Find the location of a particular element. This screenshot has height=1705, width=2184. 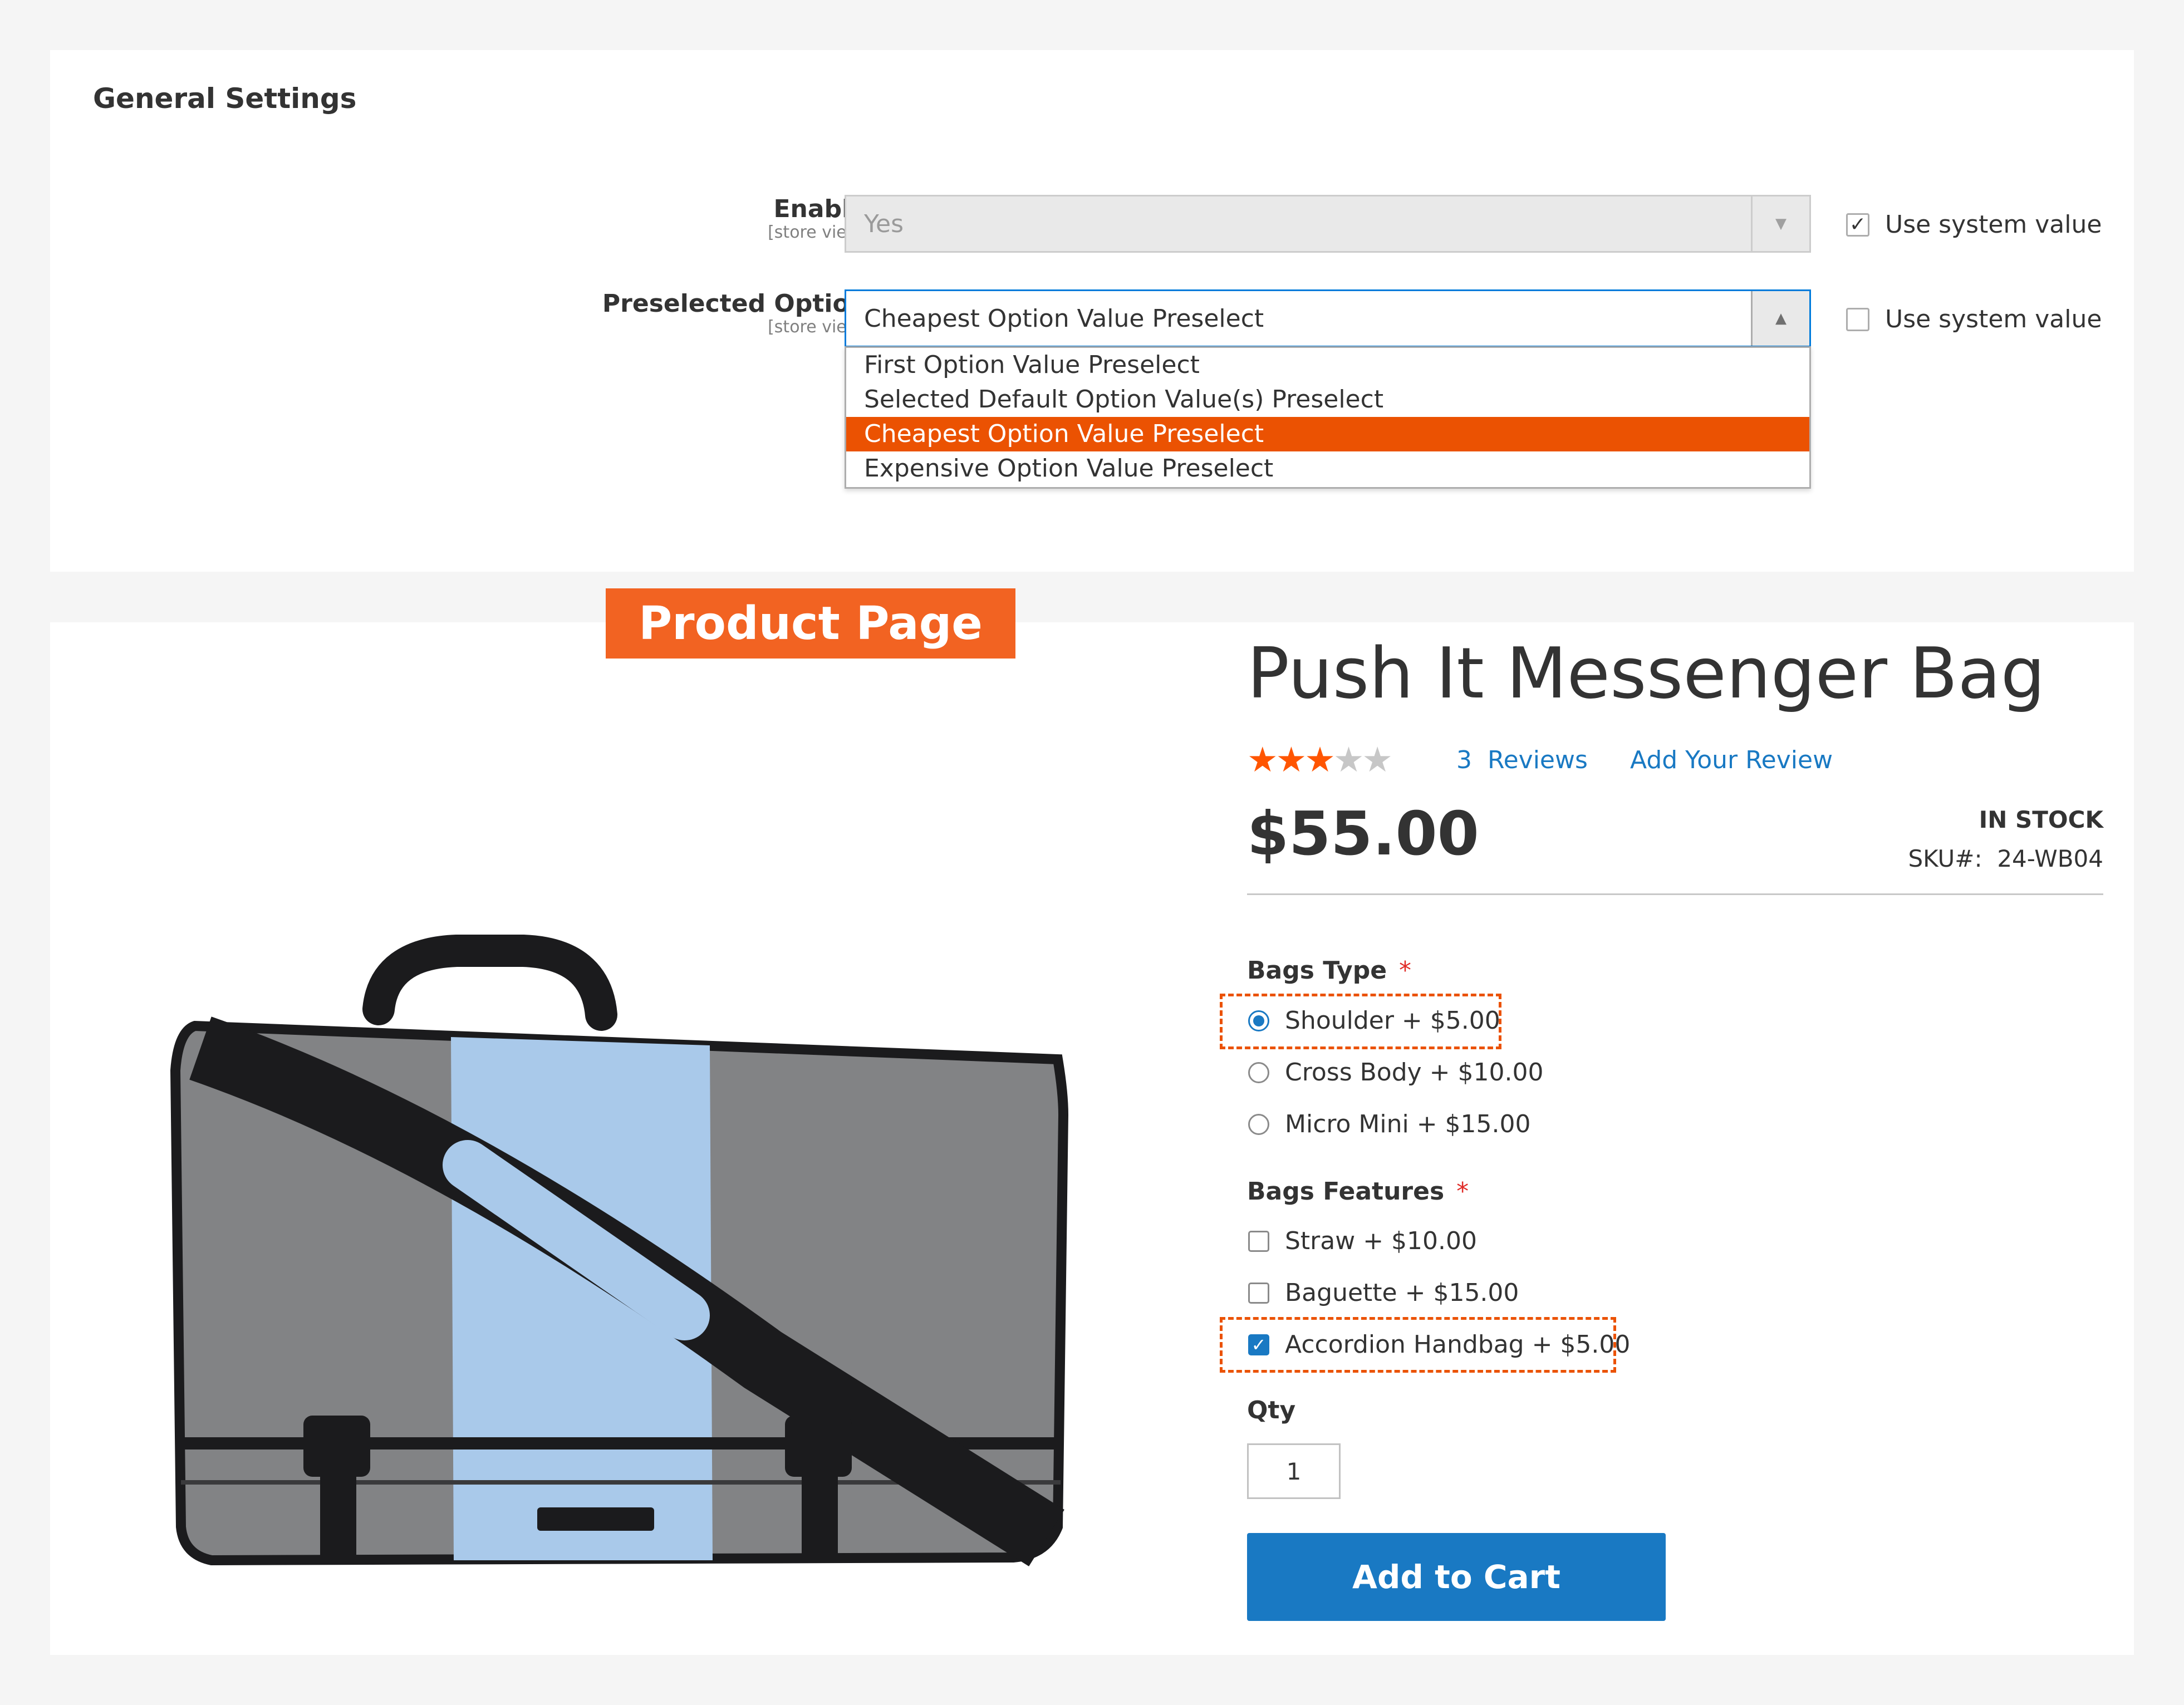

sku-label: SKU#: is located at coordinates (1945, 858).